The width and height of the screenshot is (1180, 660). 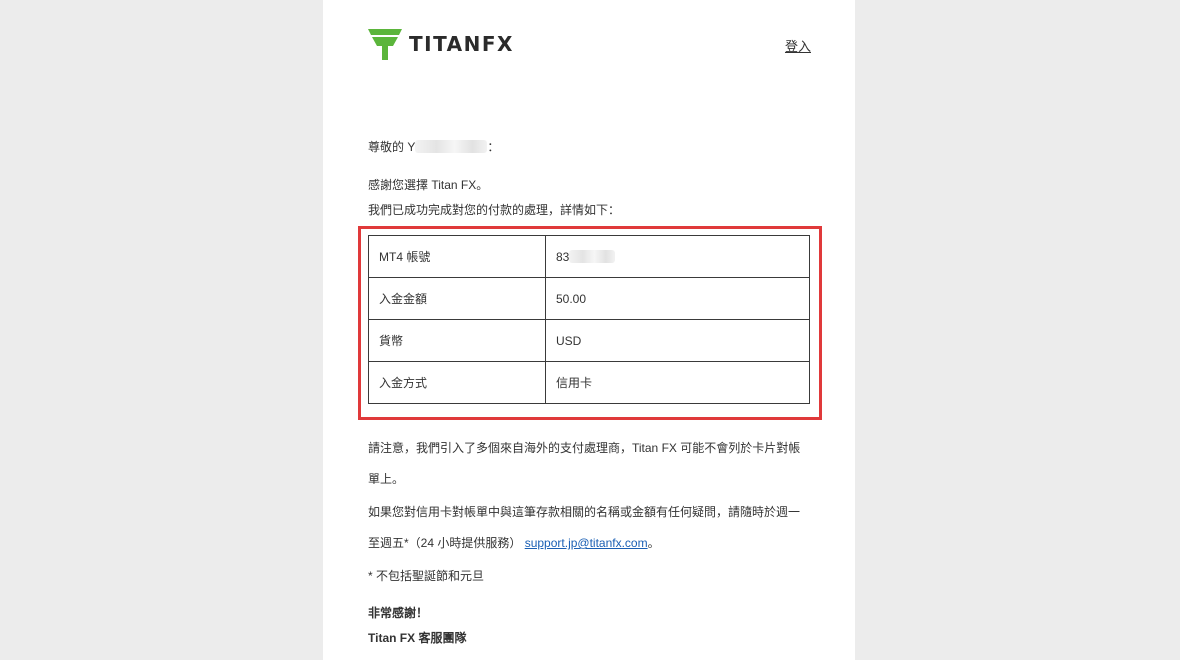 I want to click on payment-details-table: MT4 帳號 83 入金金額 50.00 貨幣 USD 入金方式 信用卡, so click(x=589, y=319).